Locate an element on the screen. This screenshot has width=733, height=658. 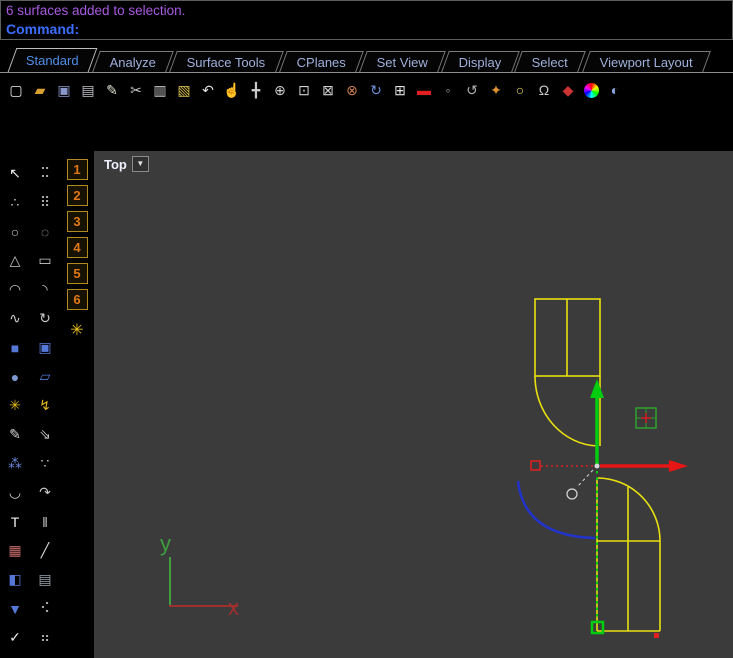
text-icon: T is located at coordinates (15, 522).